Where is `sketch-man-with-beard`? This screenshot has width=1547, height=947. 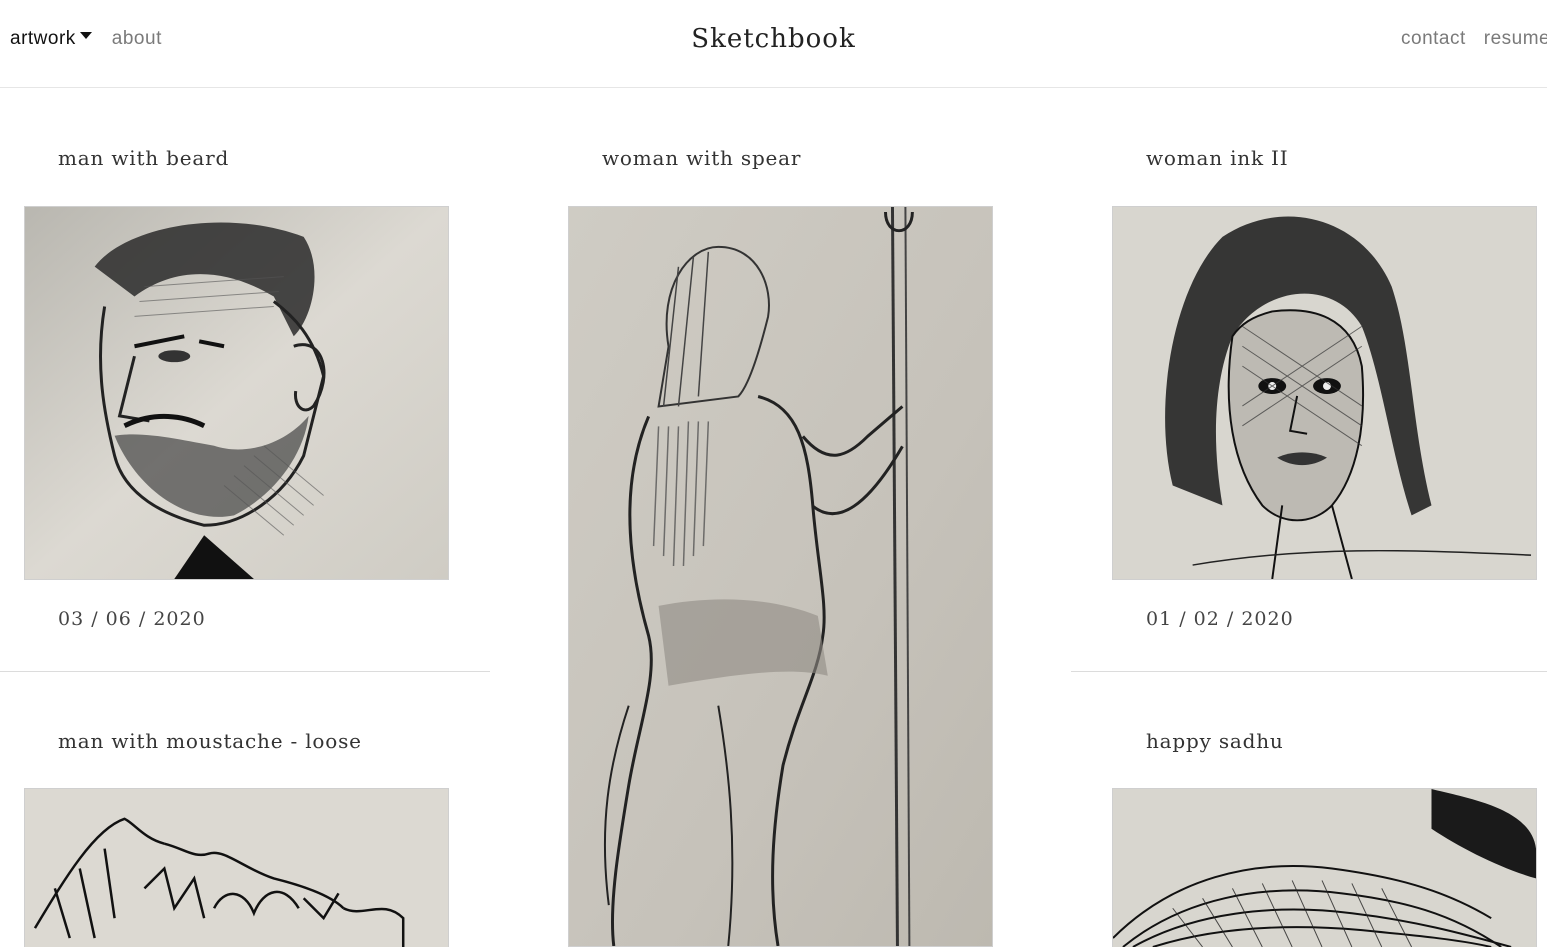
sketch-man-with-beard is located at coordinates (236, 393).